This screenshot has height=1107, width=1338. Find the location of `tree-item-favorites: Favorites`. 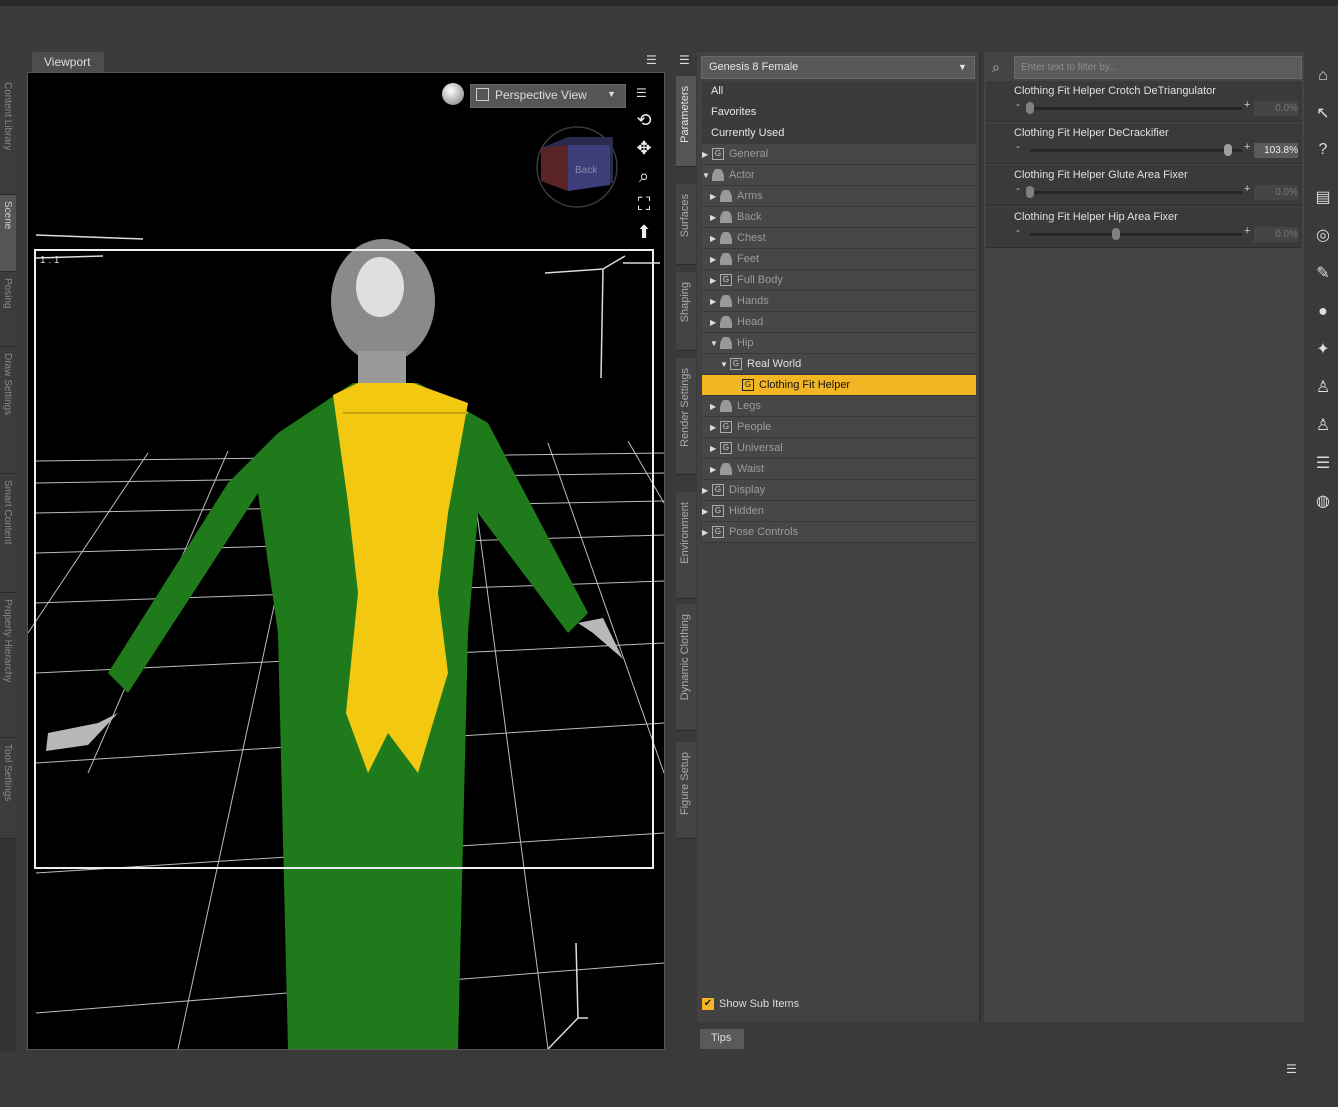

tree-item-favorites: Favorites is located at coordinates (839, 112).